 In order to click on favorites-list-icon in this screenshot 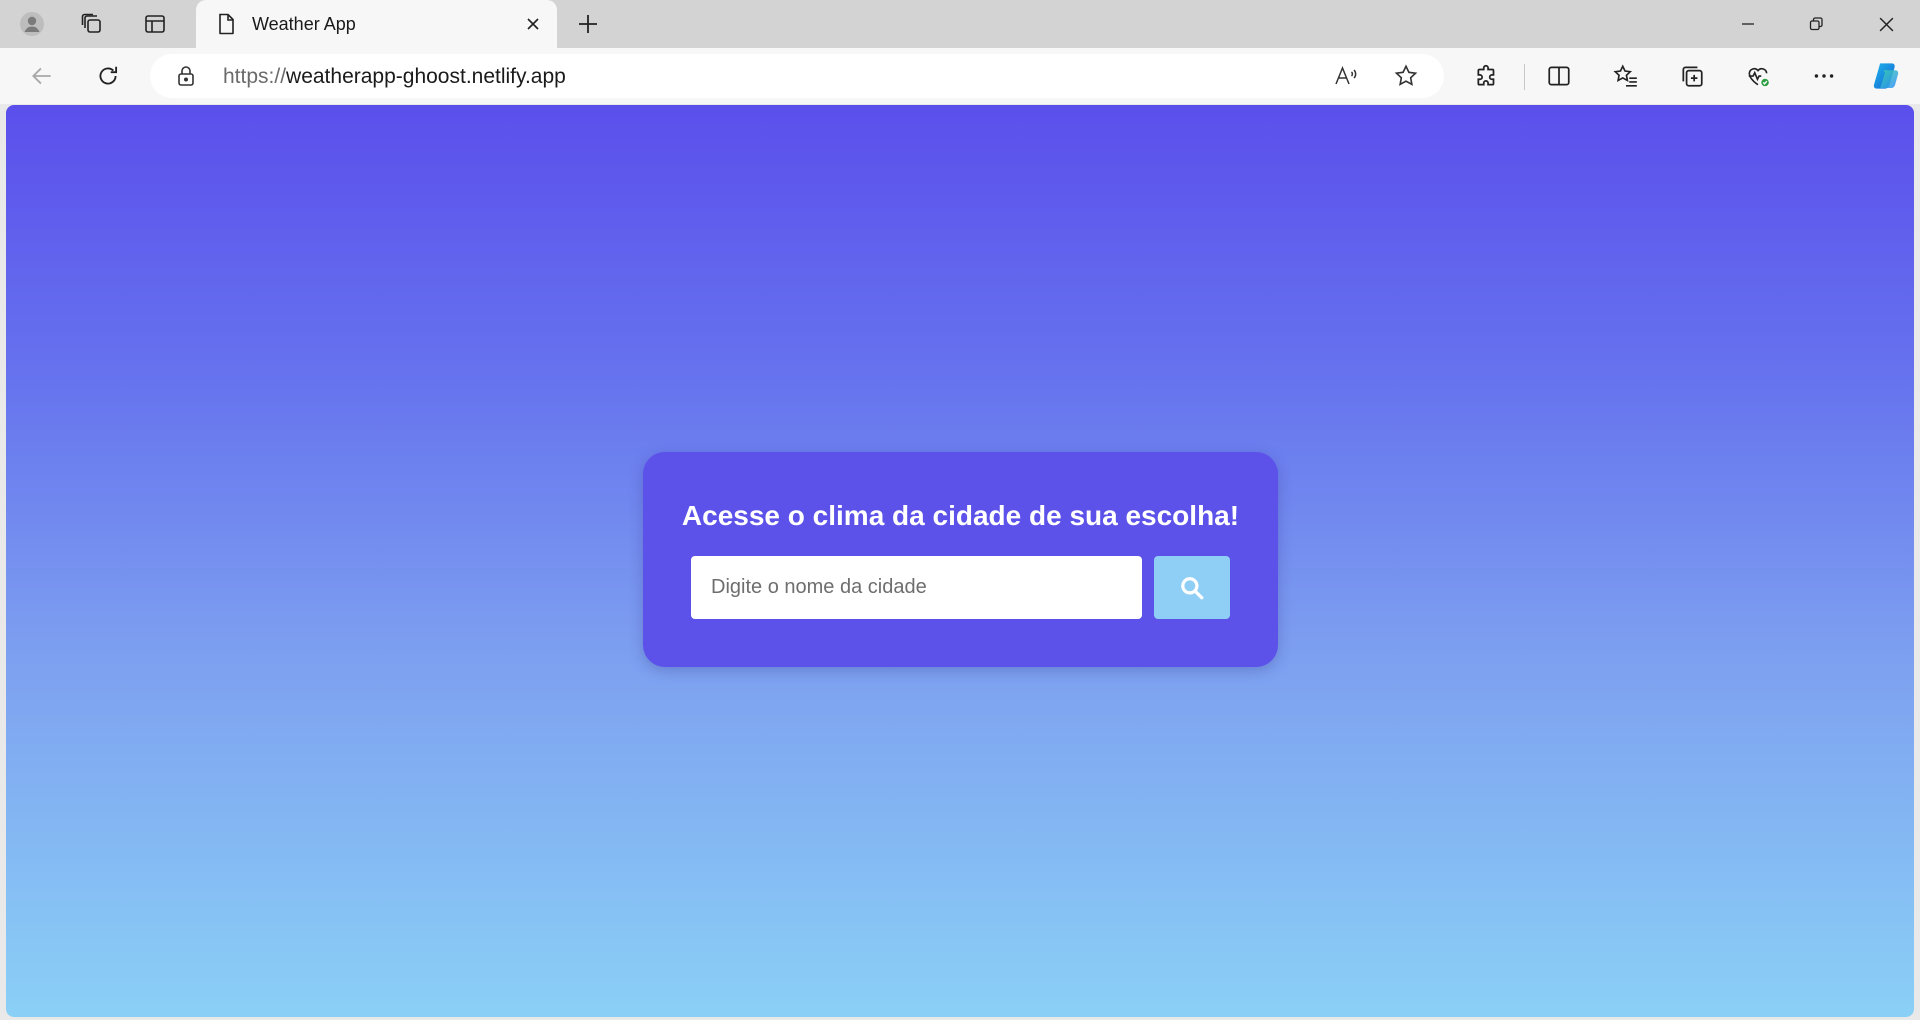, I will do `click(1625, 75)`.